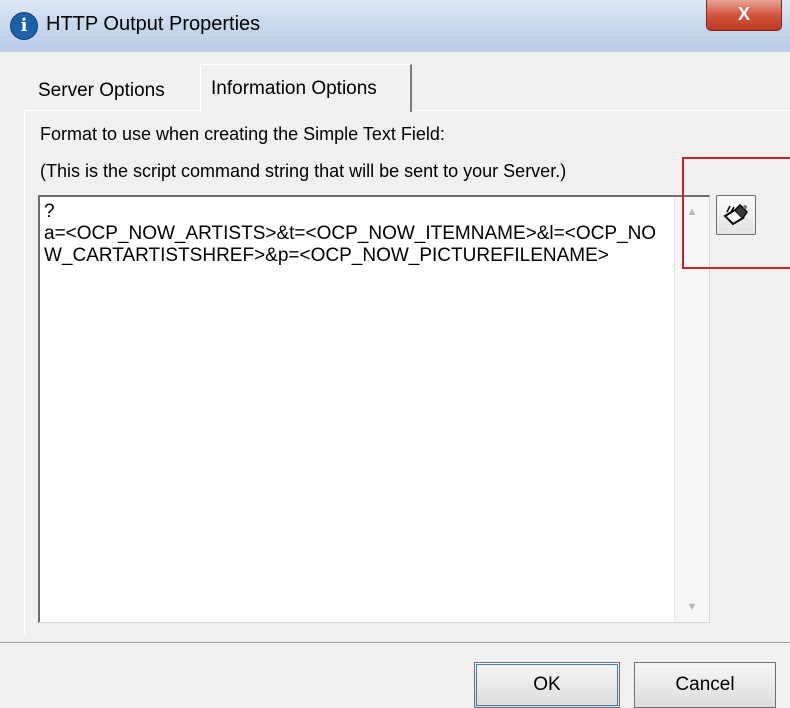 The width and height of the screenshot is (790, 708). I want to click on scroll-down-arrow-icon: ▼, so click(692, 607).